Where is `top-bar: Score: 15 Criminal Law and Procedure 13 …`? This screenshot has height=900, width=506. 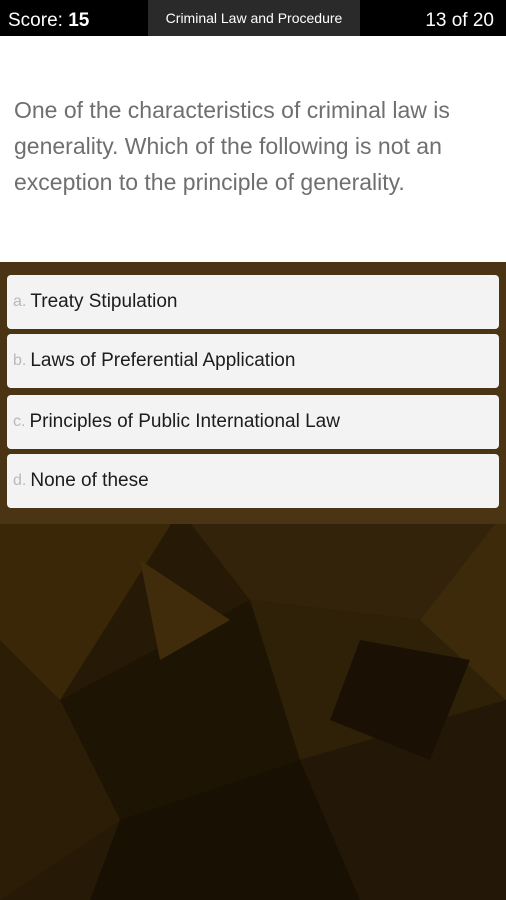 top-bar: Score: 15 Criminal Law and Procedure 13 … is located at coordinates (253, 18).